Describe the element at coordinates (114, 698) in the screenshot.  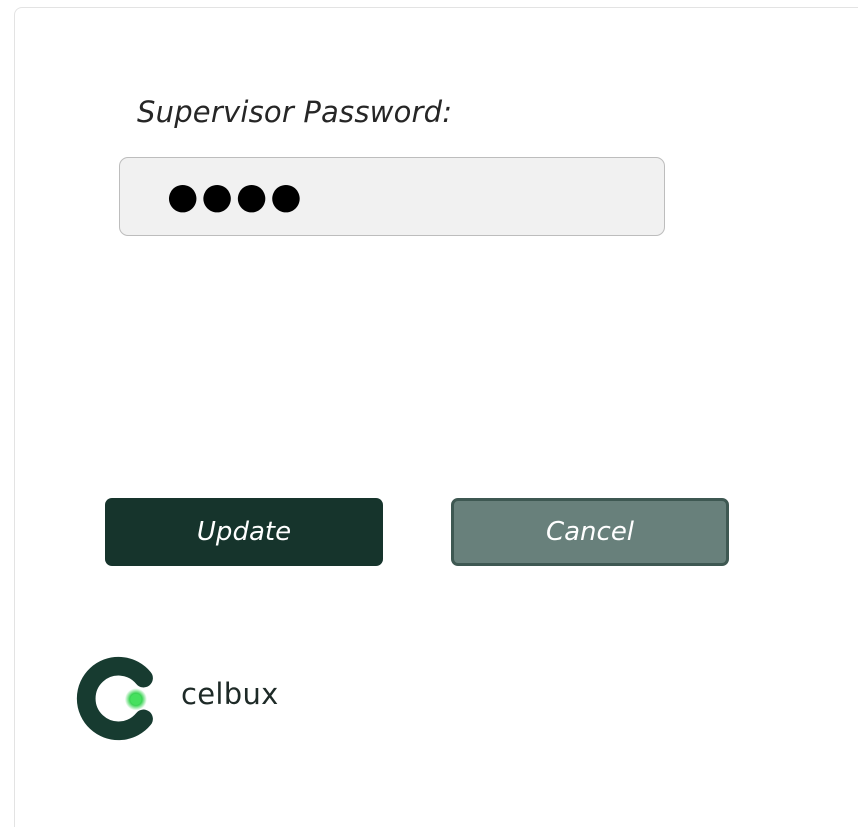
I see `celbux-c-logo-icon` at that location.